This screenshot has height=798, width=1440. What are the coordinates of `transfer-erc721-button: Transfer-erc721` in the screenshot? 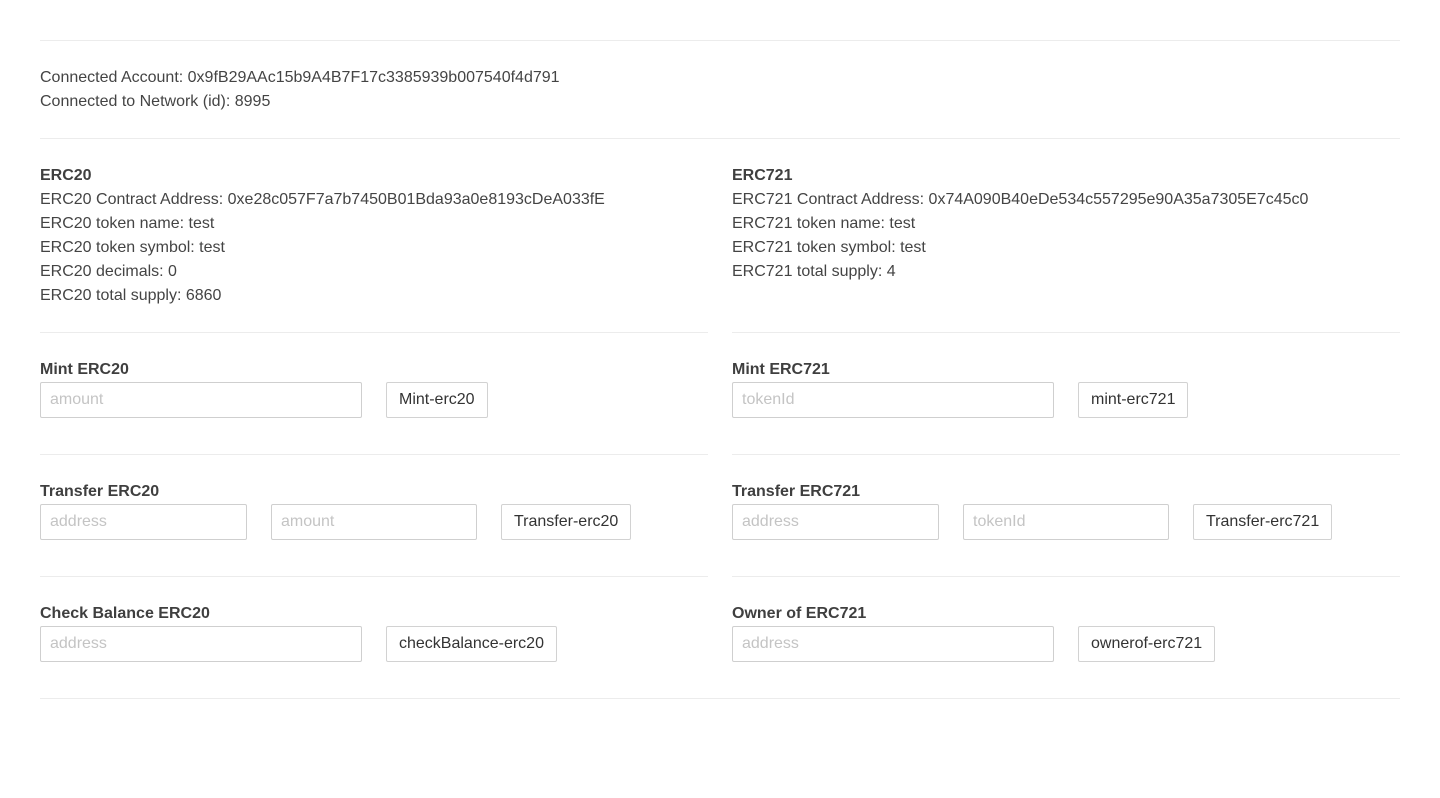 It's located at (1263, 522).